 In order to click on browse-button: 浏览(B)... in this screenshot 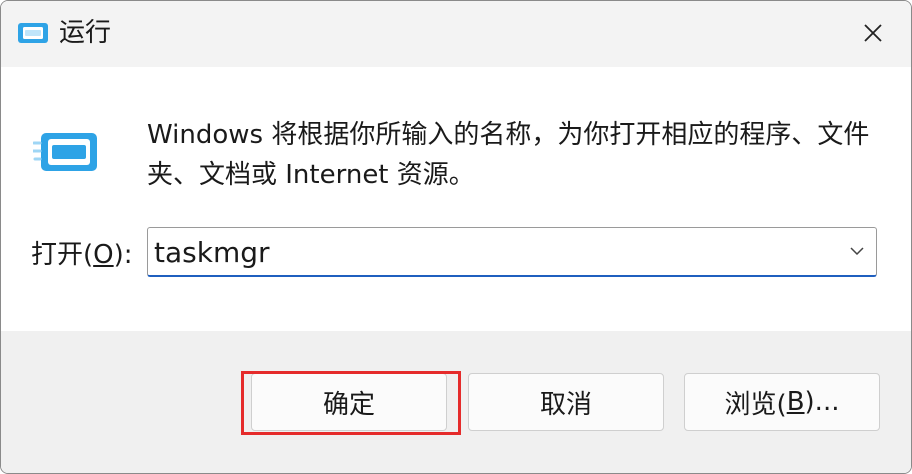, I will do `click(782, 402)`.